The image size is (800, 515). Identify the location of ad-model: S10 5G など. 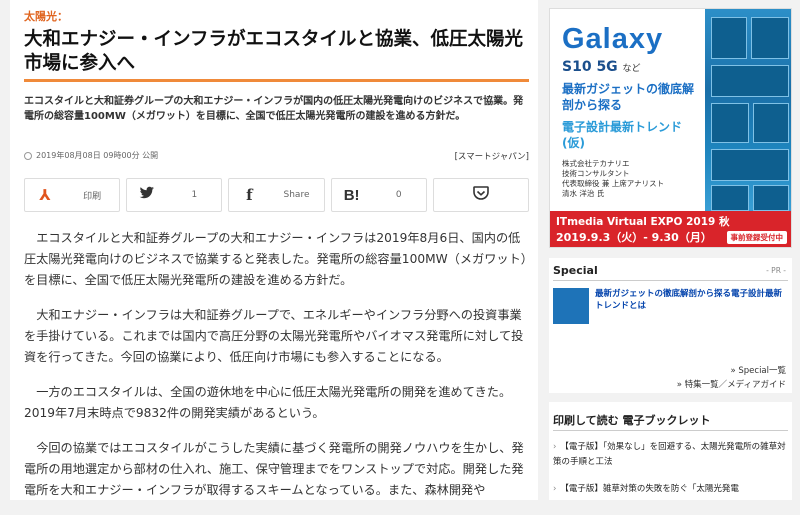
(601, 67).